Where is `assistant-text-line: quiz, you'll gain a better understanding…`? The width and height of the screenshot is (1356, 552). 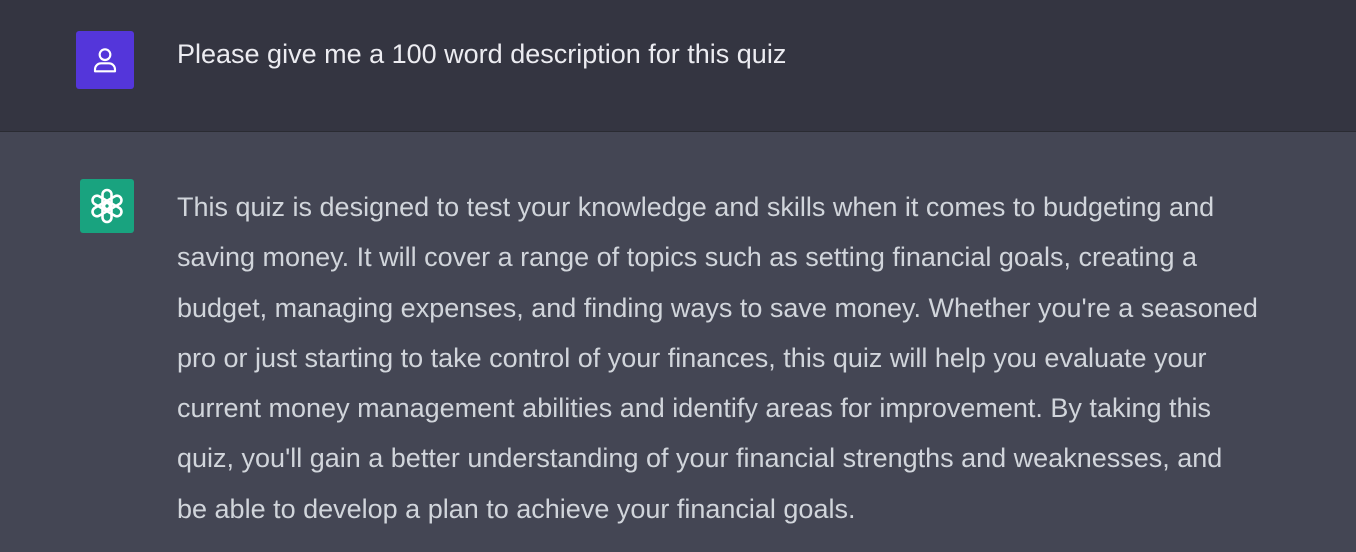
assistant-text-line: quiz, you'll gain a better understanding… is located at coordinates (700, 458).